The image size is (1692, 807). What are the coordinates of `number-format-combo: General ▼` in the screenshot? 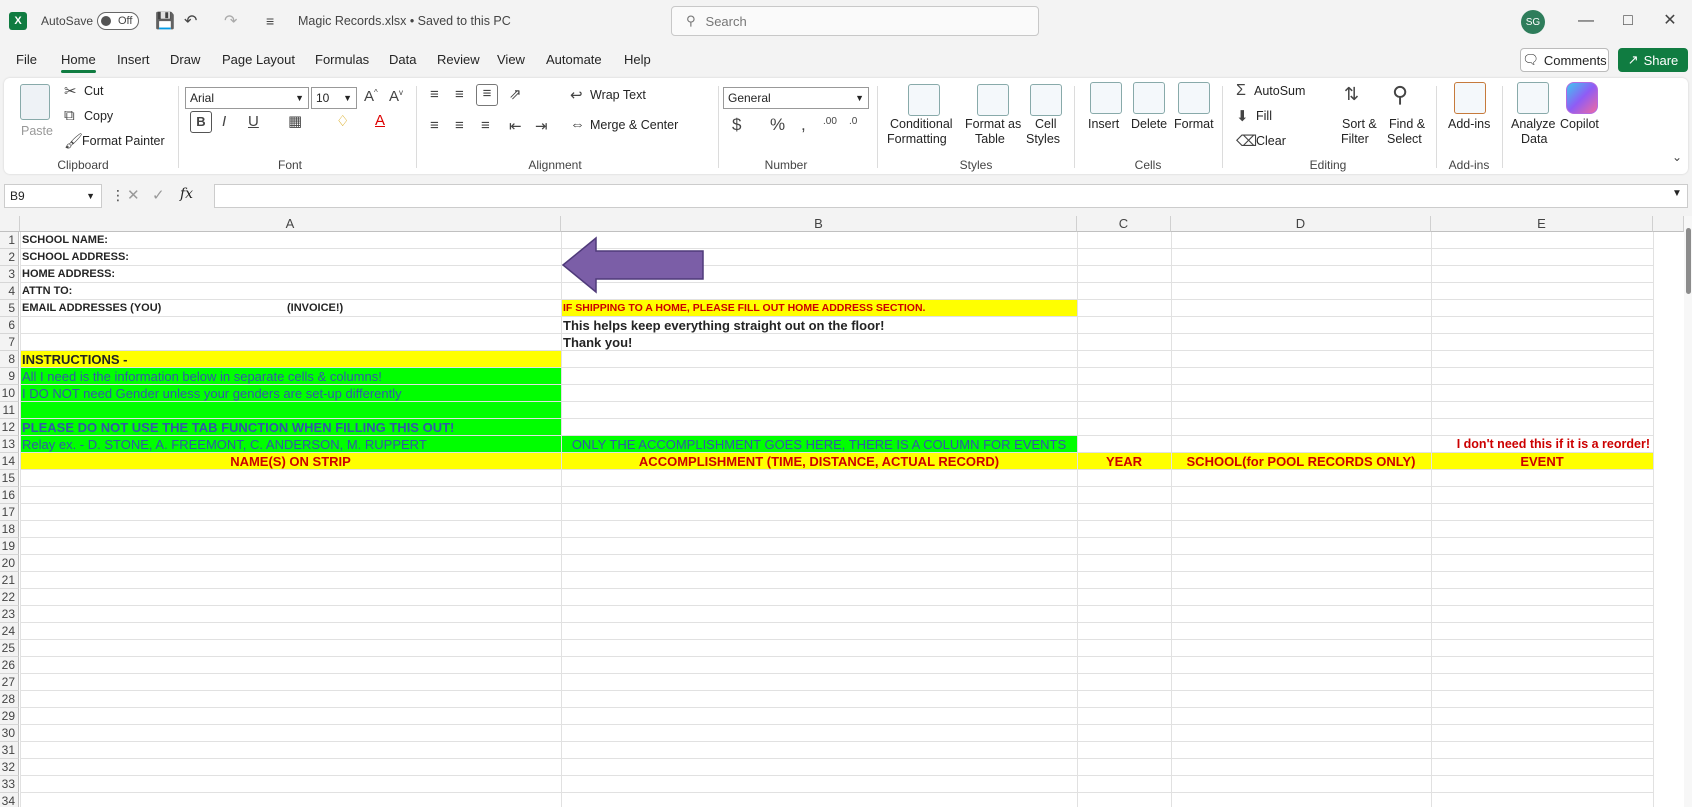 It's located at (796, 98).